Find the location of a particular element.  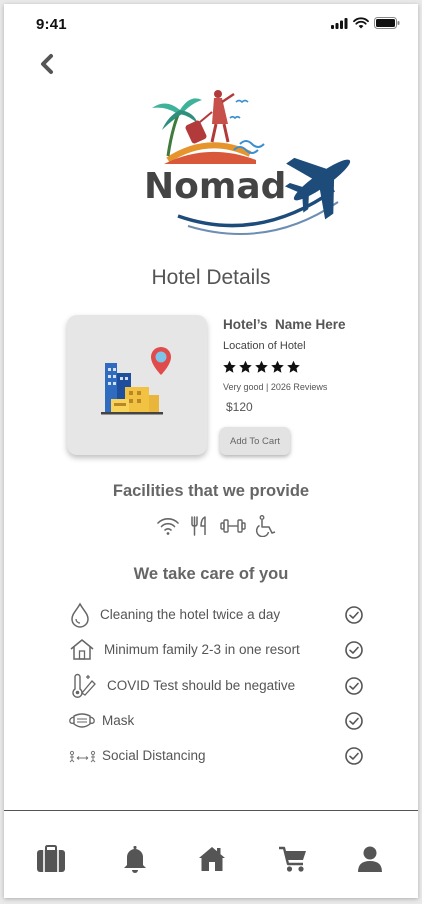

wifi-status-icon is located at coordinates (361, 23).